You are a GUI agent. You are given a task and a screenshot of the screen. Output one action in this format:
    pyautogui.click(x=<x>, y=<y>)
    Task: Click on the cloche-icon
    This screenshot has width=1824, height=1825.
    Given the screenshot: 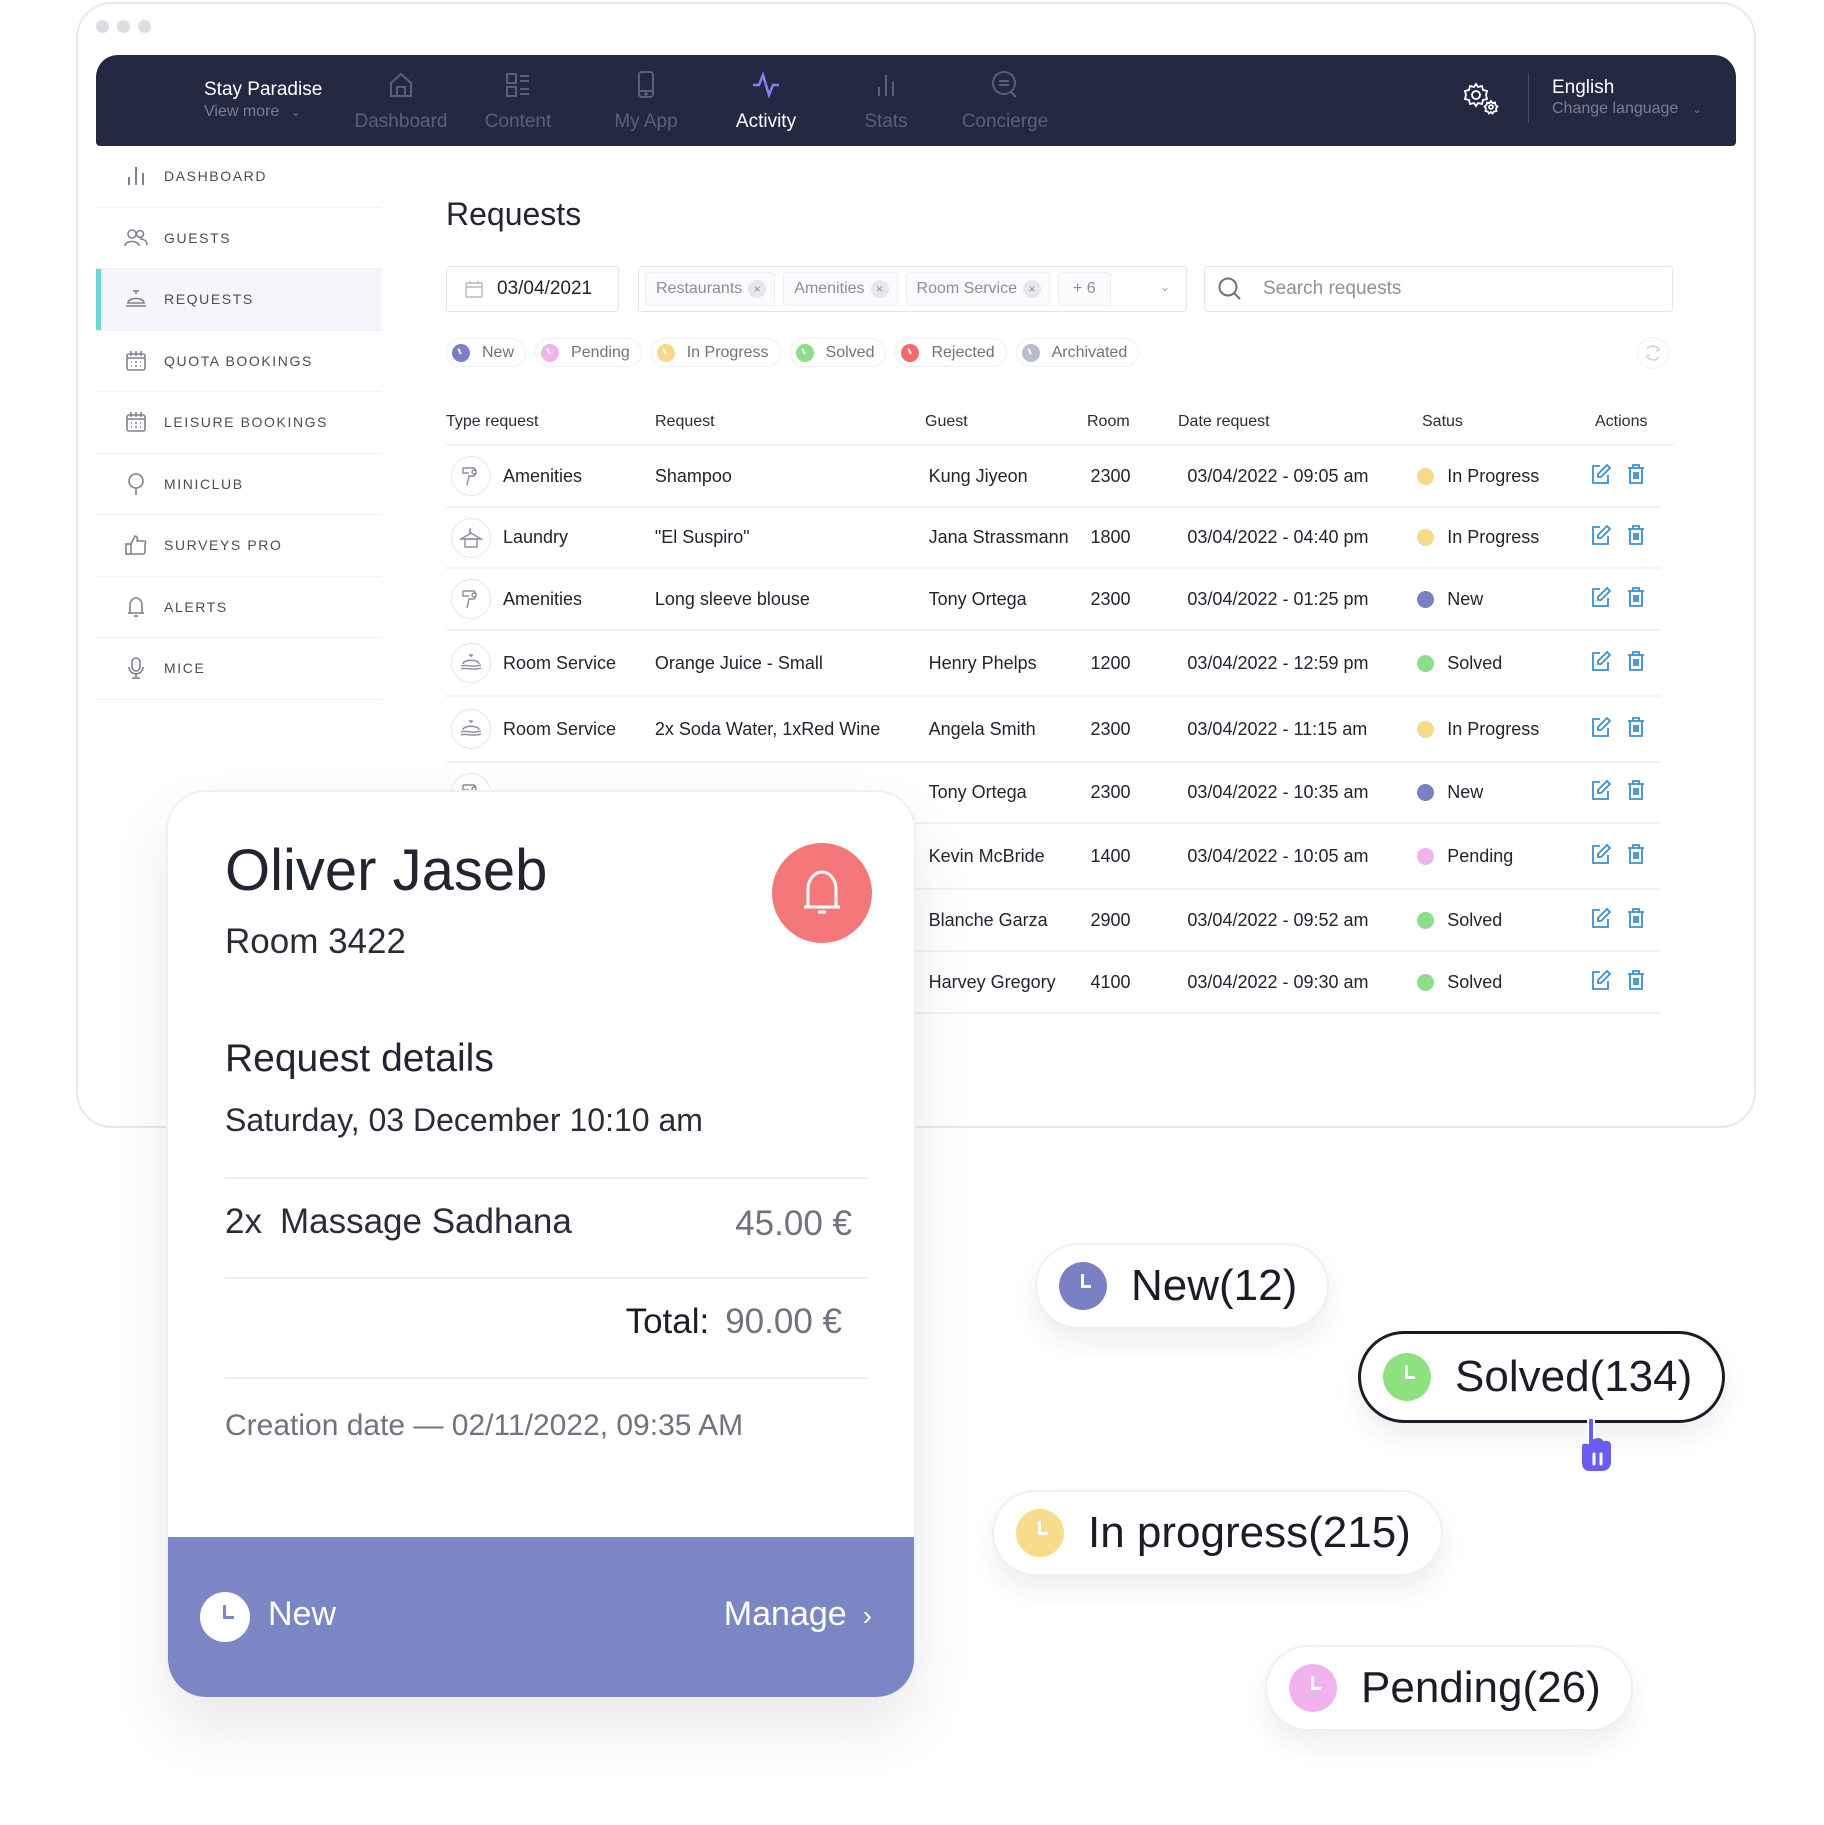 What is the action you would take?
    pyautogui.click(x=471, y=729)
    